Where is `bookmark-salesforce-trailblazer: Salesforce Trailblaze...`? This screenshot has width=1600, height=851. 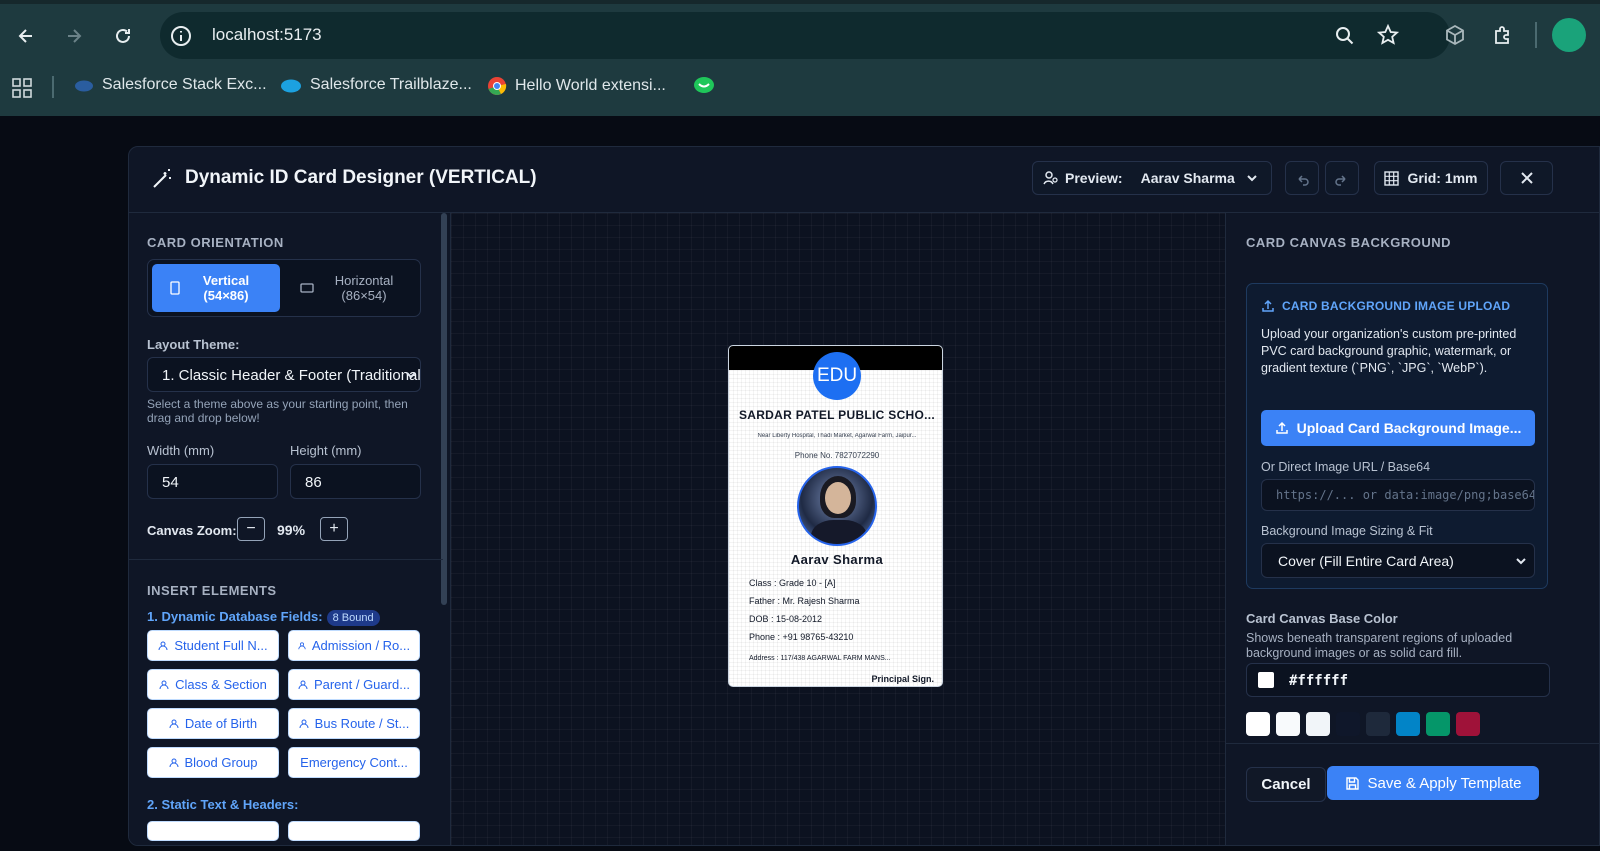 bookmark-salesforce-trailblazer: Salesforce Trailblaze... is located at coordinates (376, 85).